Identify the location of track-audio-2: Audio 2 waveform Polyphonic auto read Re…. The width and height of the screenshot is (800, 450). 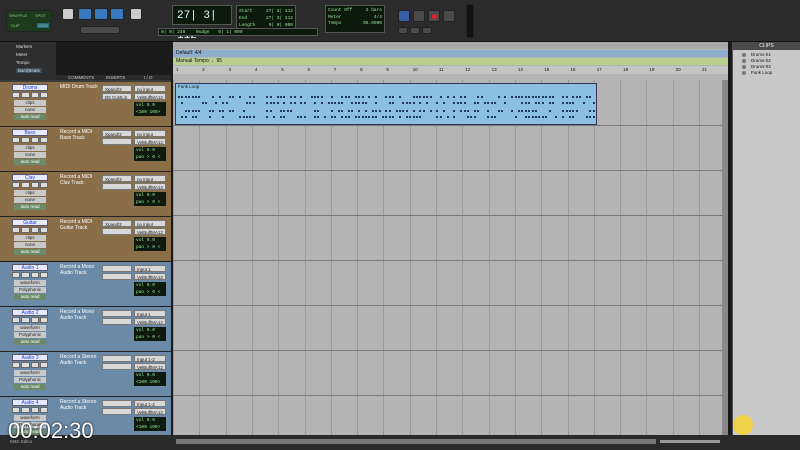
(85, 329).